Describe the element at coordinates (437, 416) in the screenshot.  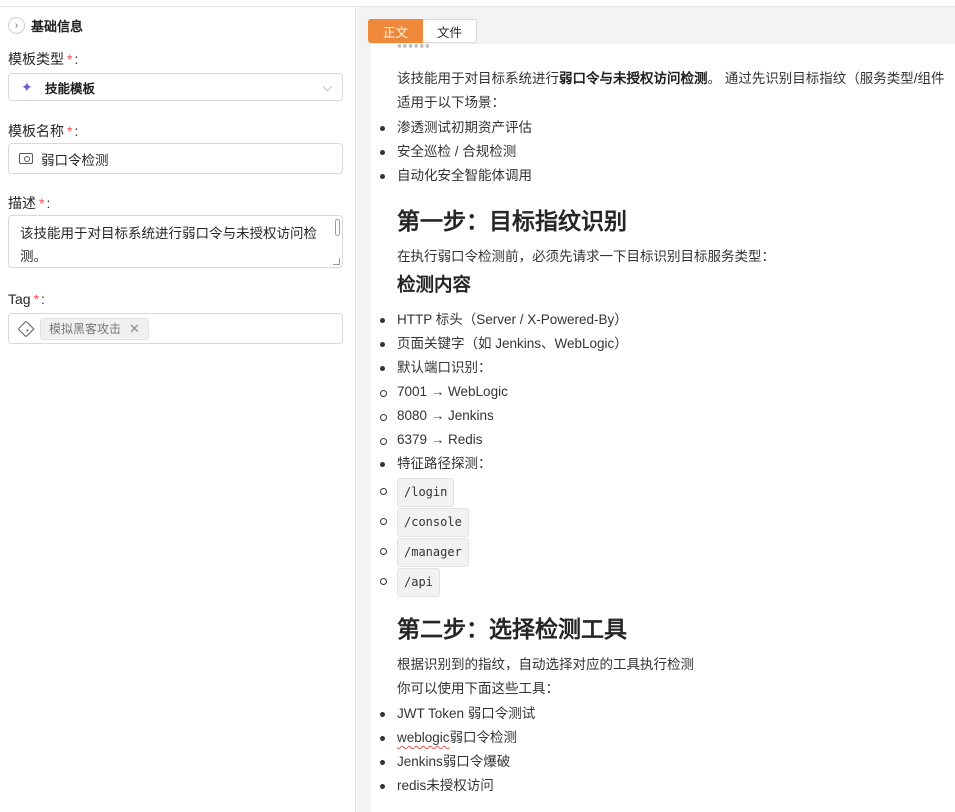
I see `list-item: 8080 → Jenkins` at that location.